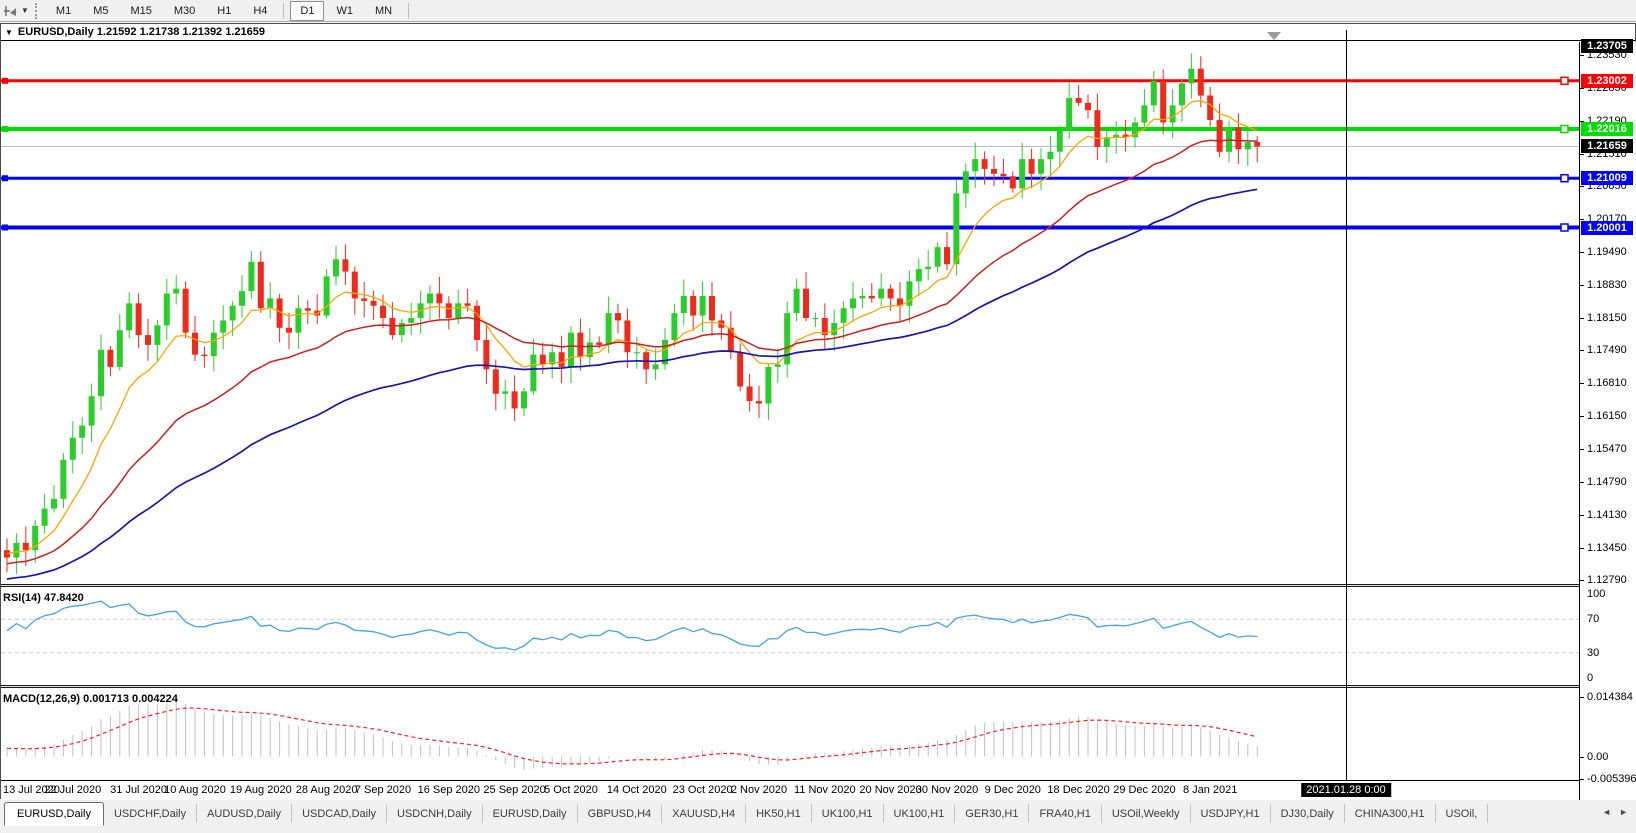  I want to click on current-price-badge: 1.21659, so click(1607, 146).